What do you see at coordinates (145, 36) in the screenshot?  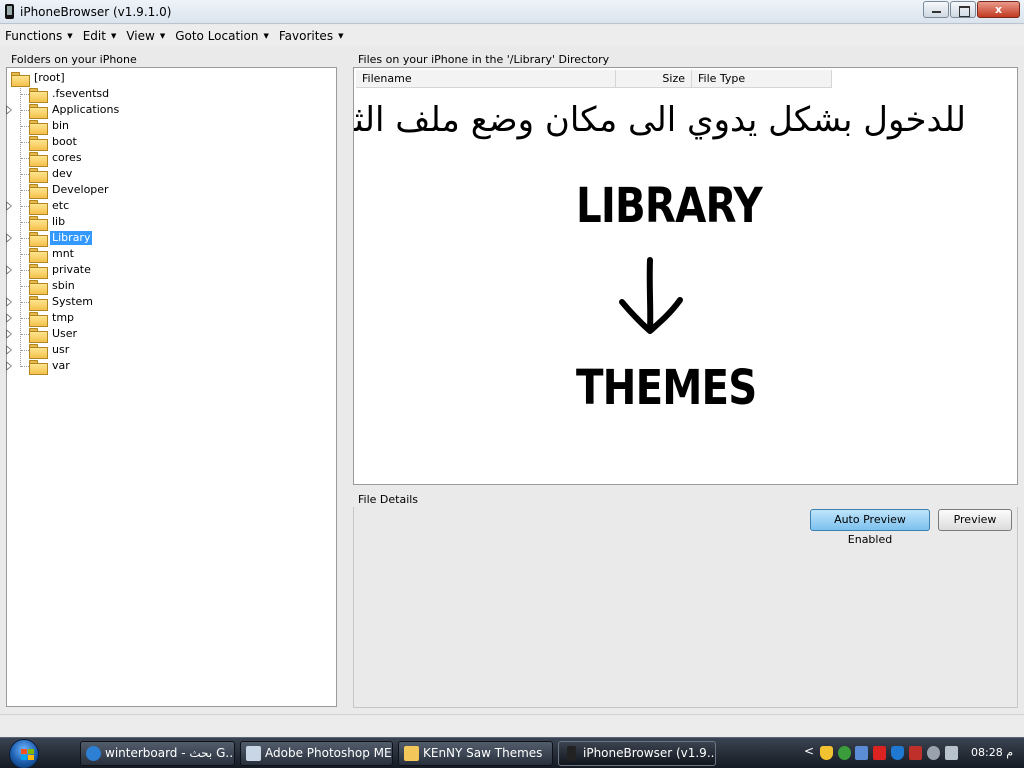 I see `menu-view: View ▼` at bounding box center [145, 36].